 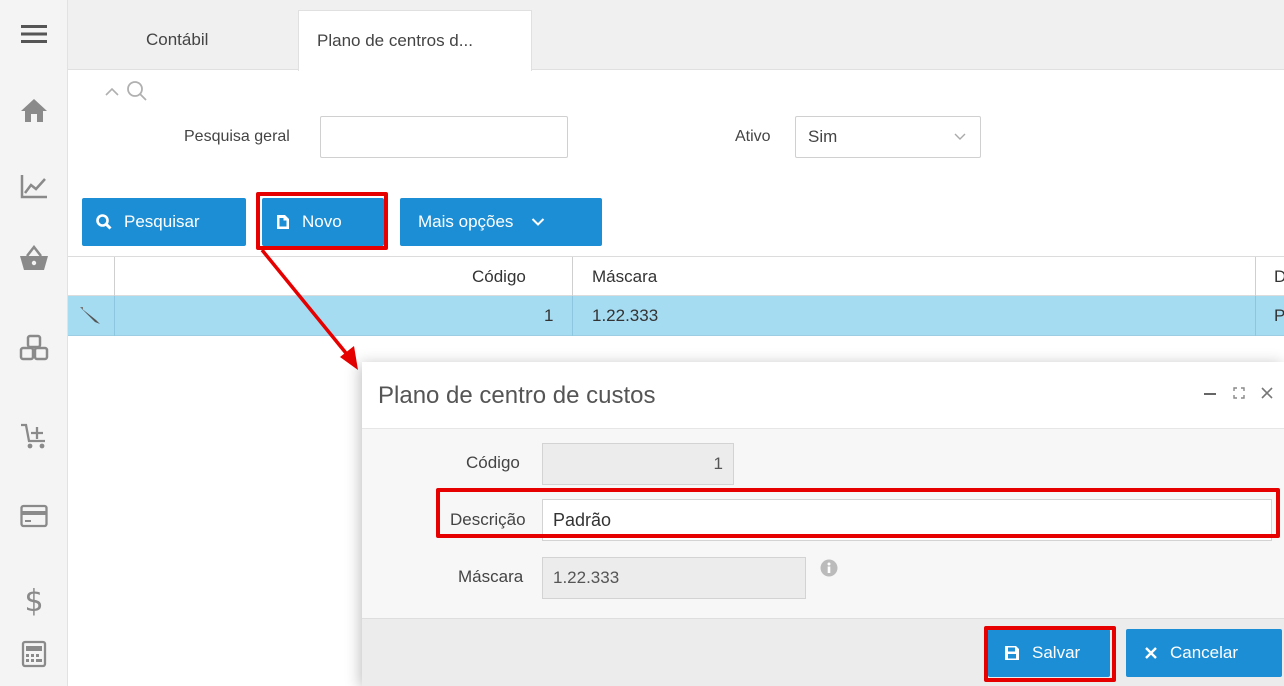 What do you see at coordinates (1012, 653) in the screenshot?
I see `save-icon` at bounding box center [1012, 653].